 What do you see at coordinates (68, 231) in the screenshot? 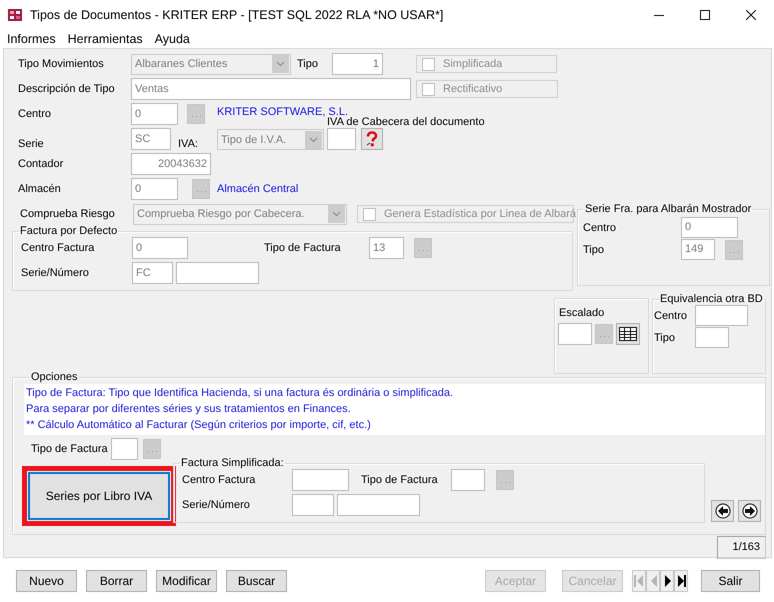
I see `group-label: Factura por Defecto` at bounding box center [68, 231].